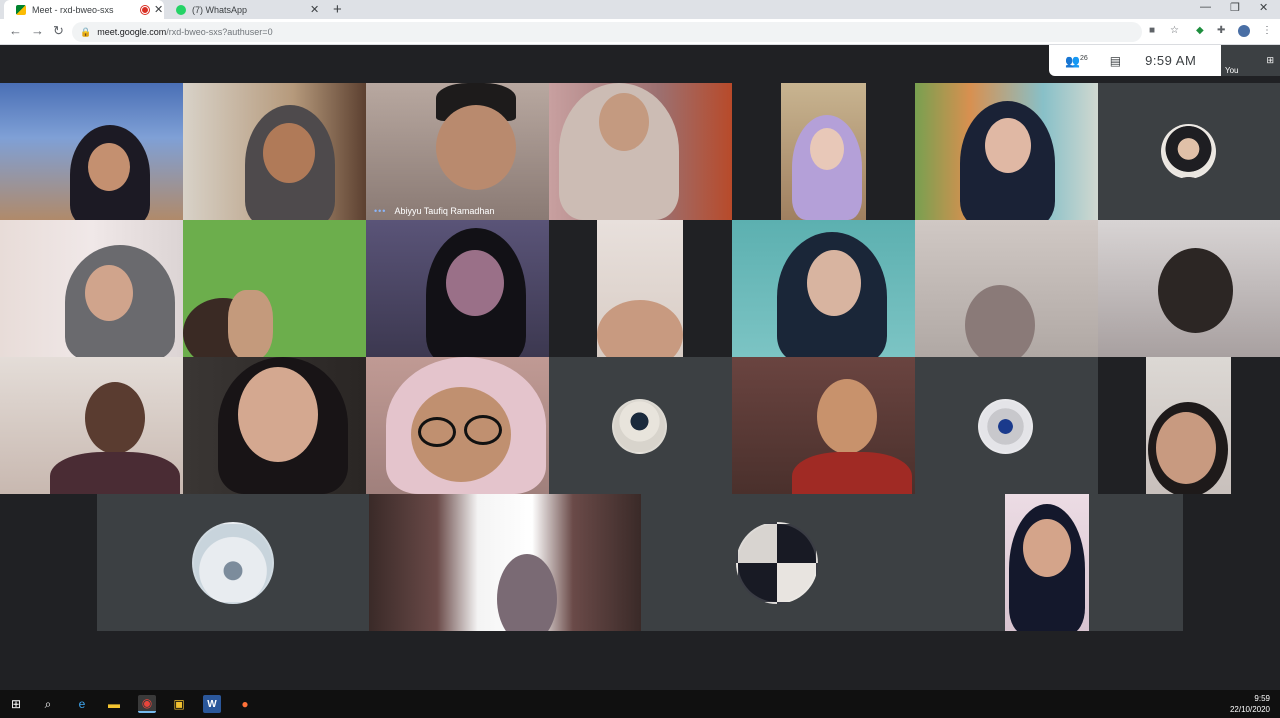 The image size is (1280, 718). I want to click on extensions-puzzle-icon: ✚, so click(1221, 30).